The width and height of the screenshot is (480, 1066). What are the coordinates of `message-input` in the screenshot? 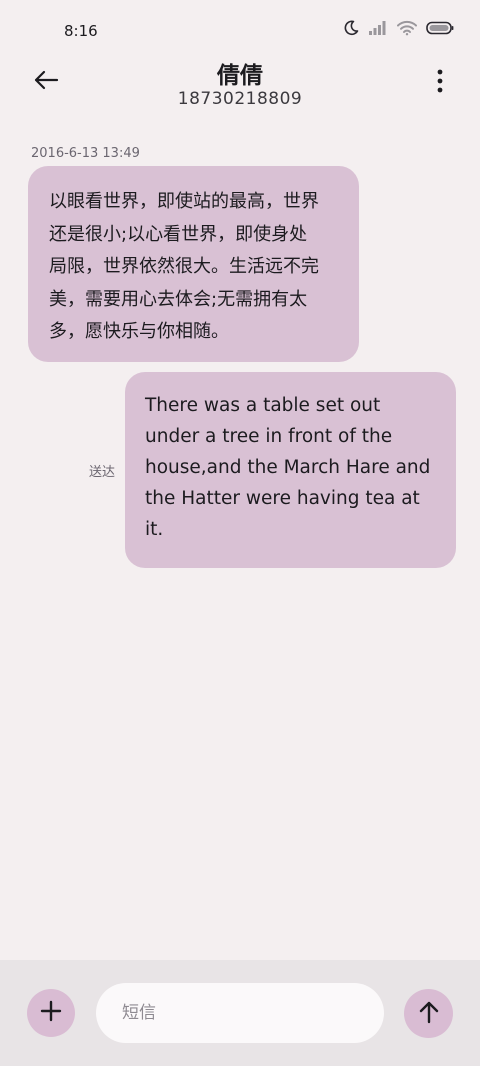 It's located at (240, 1013).